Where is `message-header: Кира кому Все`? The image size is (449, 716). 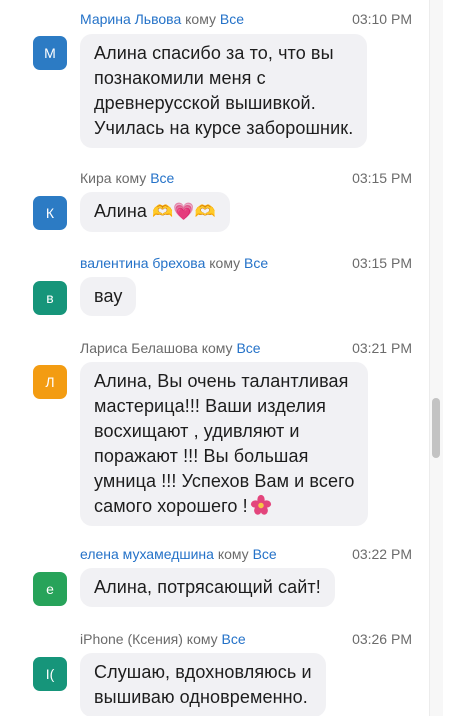
message-header: Кира кому Все is located at coordinates (127, 178).